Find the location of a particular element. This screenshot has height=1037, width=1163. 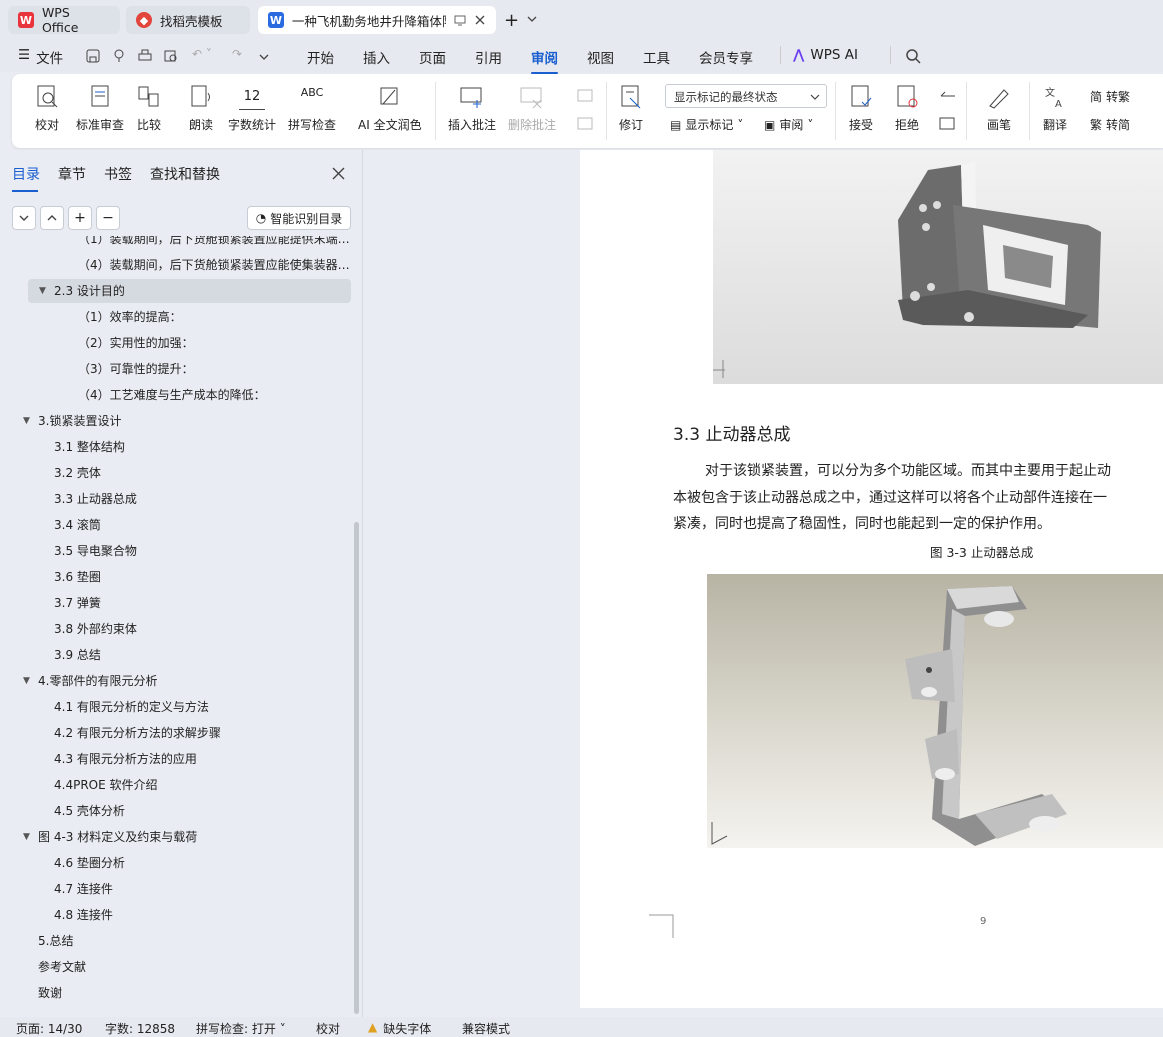

toc-item: 3.6 垫圈 is located at coordinates (77, 577).